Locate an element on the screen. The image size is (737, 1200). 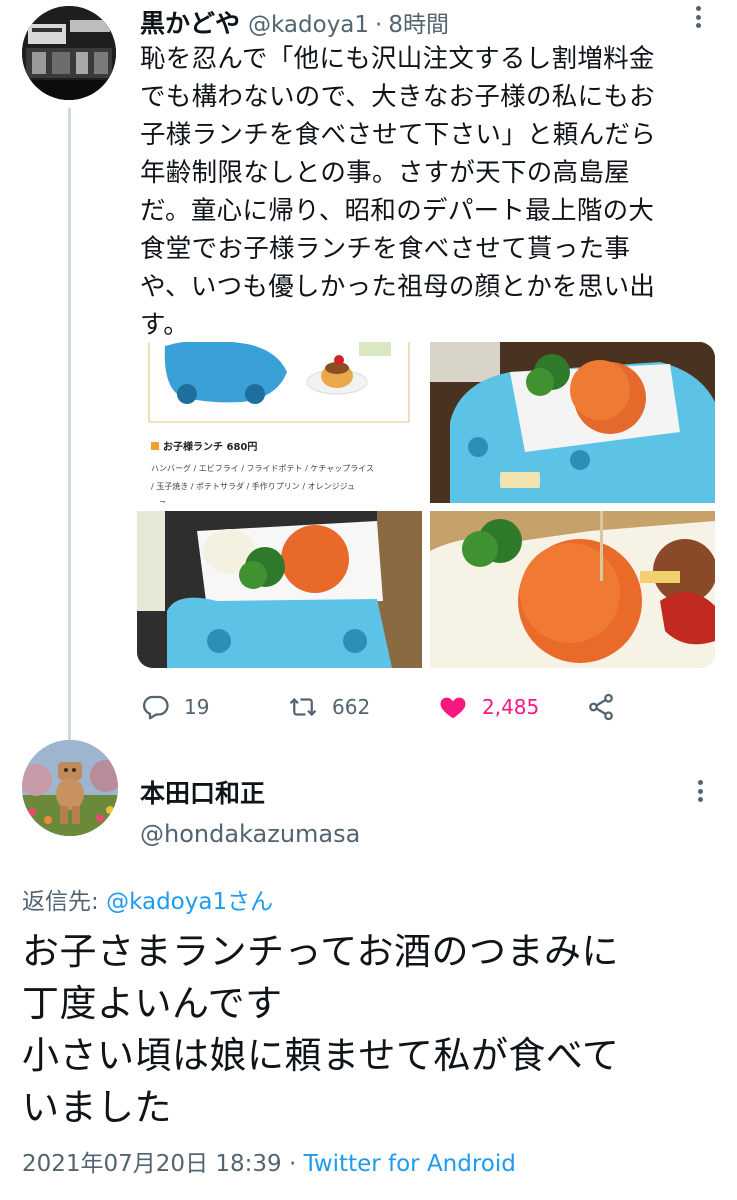
reply-count: 19 is located at coordinates (197, 707).